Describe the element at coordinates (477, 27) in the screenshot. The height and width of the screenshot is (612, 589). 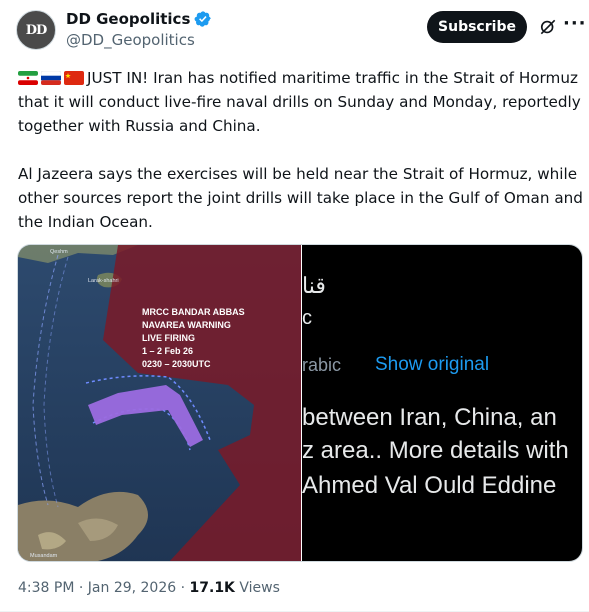
I see `subscribe-button: Subscribe` at that location.